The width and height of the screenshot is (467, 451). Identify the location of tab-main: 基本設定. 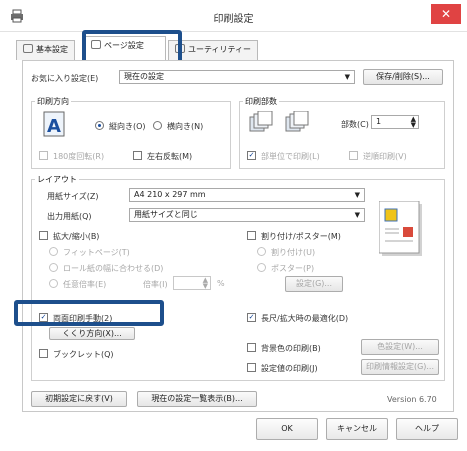
(45, 50).